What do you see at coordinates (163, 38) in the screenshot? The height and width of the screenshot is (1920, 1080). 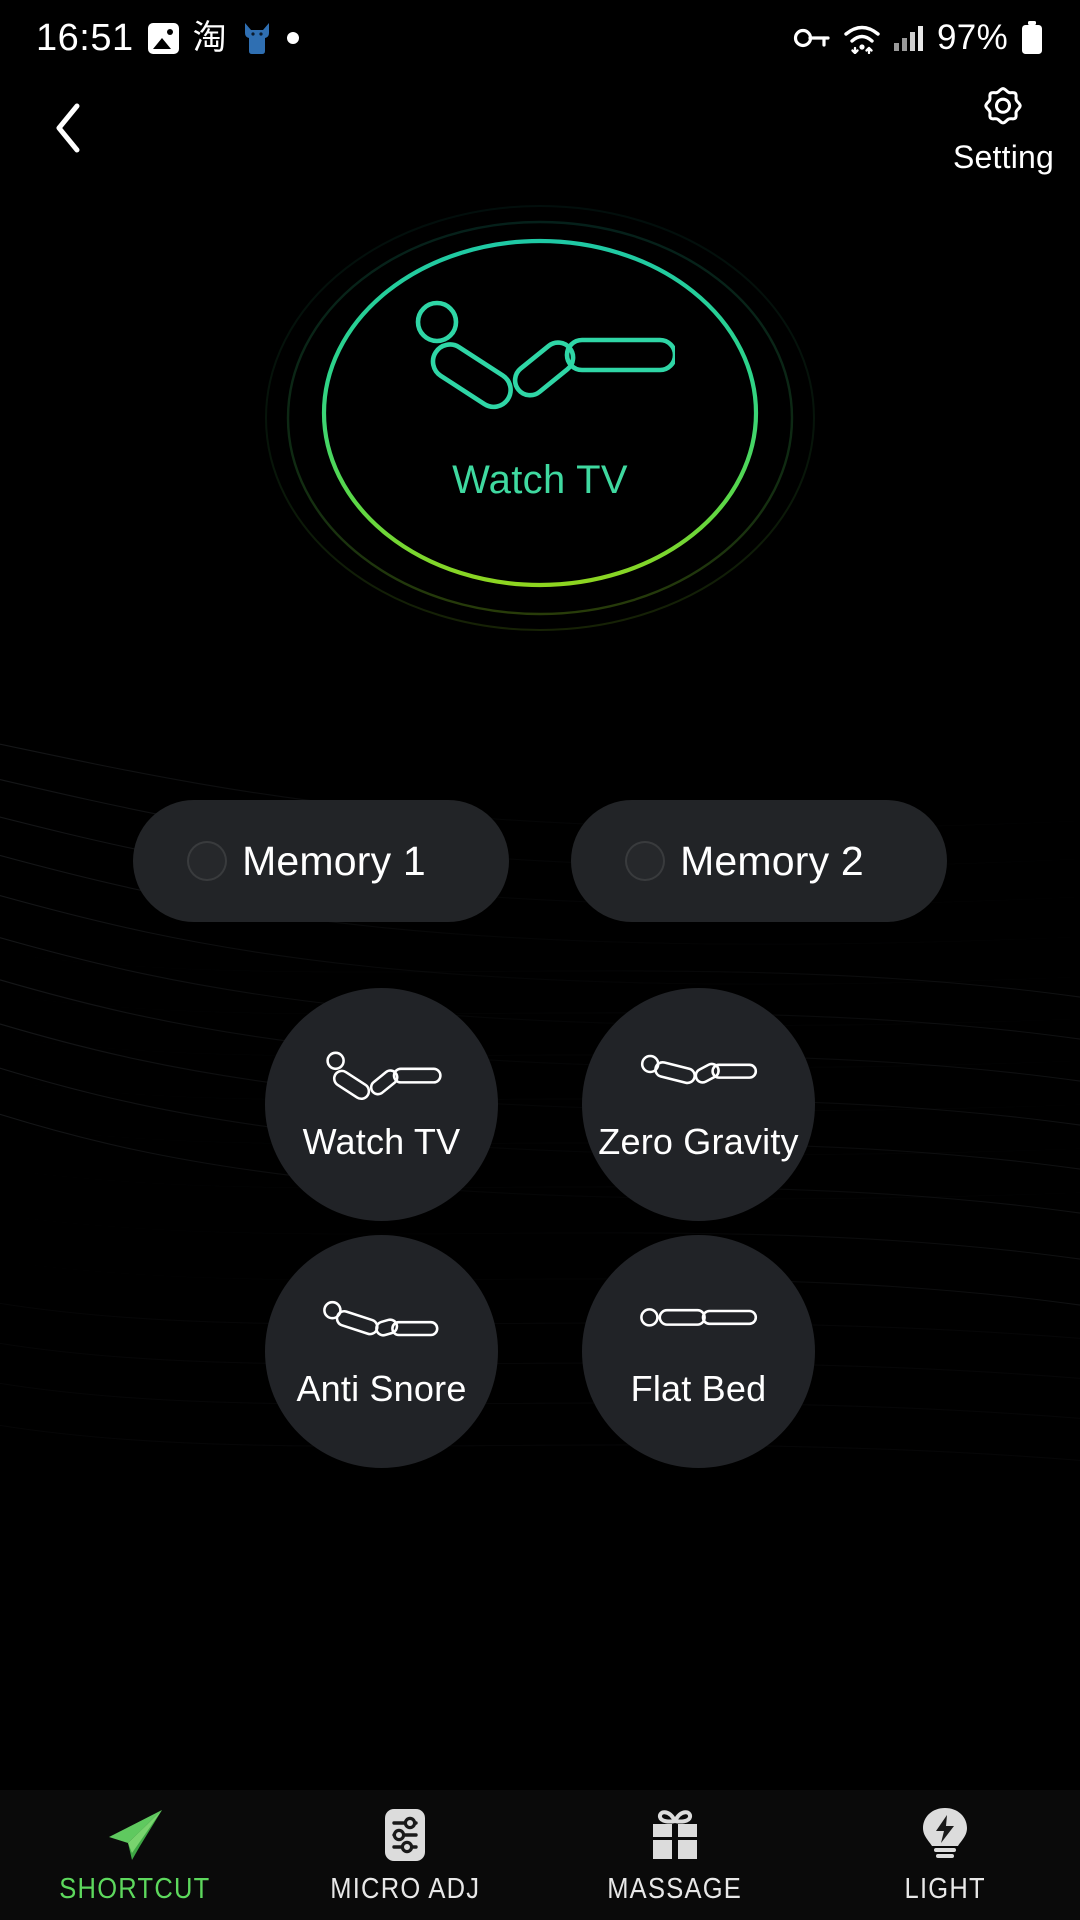 I see `photo-icon` at bounding box center [163, 38].